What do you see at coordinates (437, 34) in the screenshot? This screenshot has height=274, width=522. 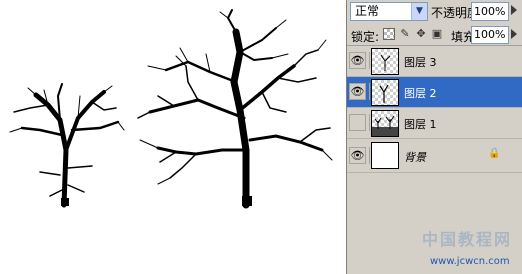 I see `padlock-icon: ▣` at bounding box center [437, 34].